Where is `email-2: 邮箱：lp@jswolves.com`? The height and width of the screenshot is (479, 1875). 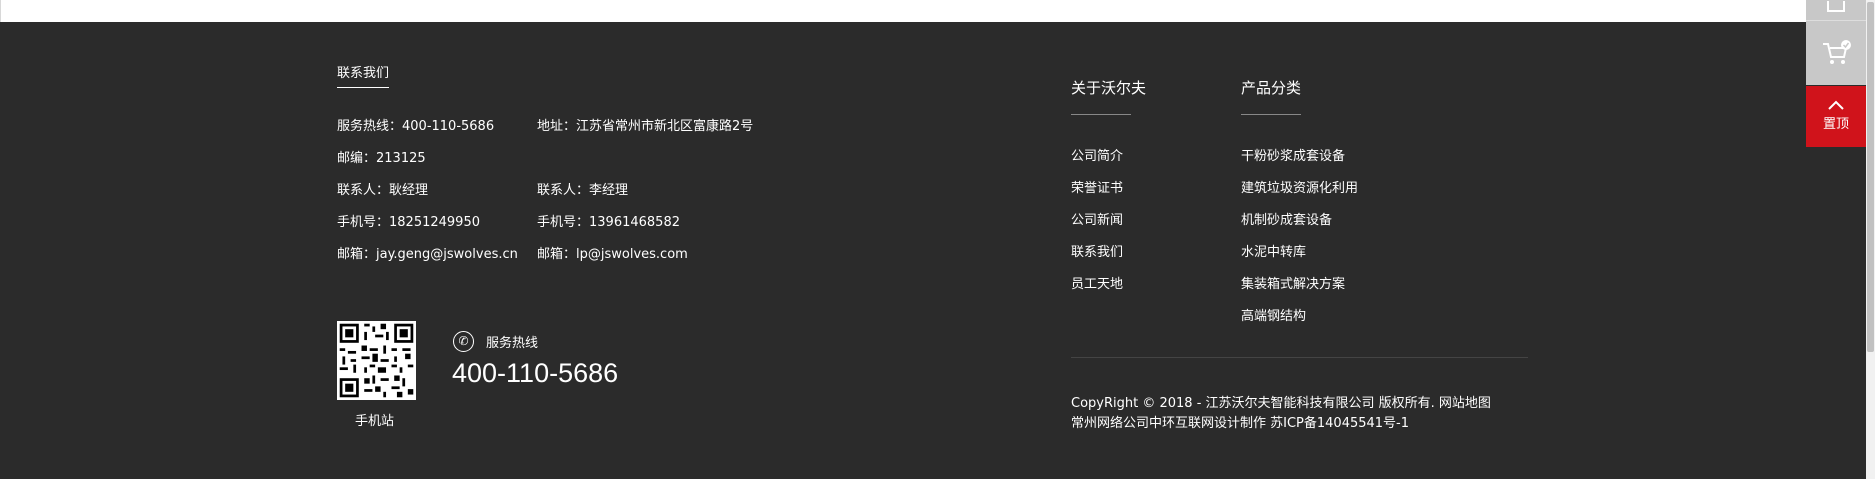 email-2: 邮箱：lp@jswolves.com is located at coordinates (612, 252).